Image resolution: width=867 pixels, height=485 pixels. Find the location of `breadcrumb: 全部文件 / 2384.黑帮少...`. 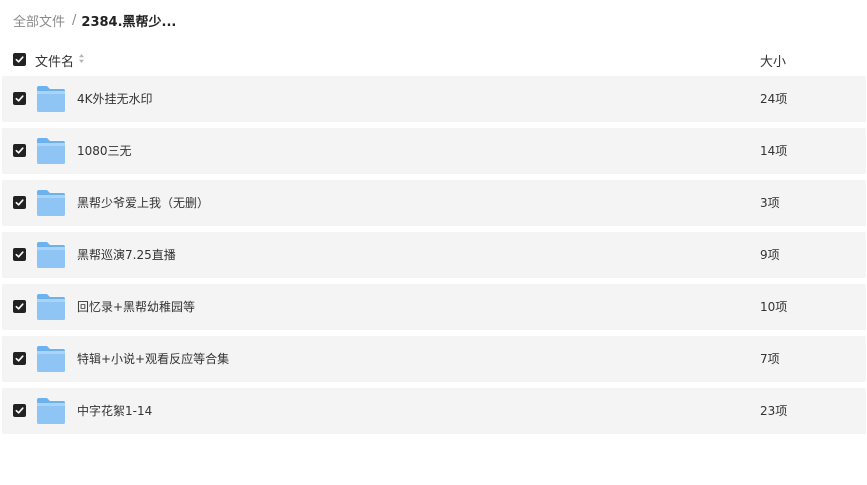

breadcrumb: 全部文件 / 2384.黑帮少... is located at coordinates (94, 20).